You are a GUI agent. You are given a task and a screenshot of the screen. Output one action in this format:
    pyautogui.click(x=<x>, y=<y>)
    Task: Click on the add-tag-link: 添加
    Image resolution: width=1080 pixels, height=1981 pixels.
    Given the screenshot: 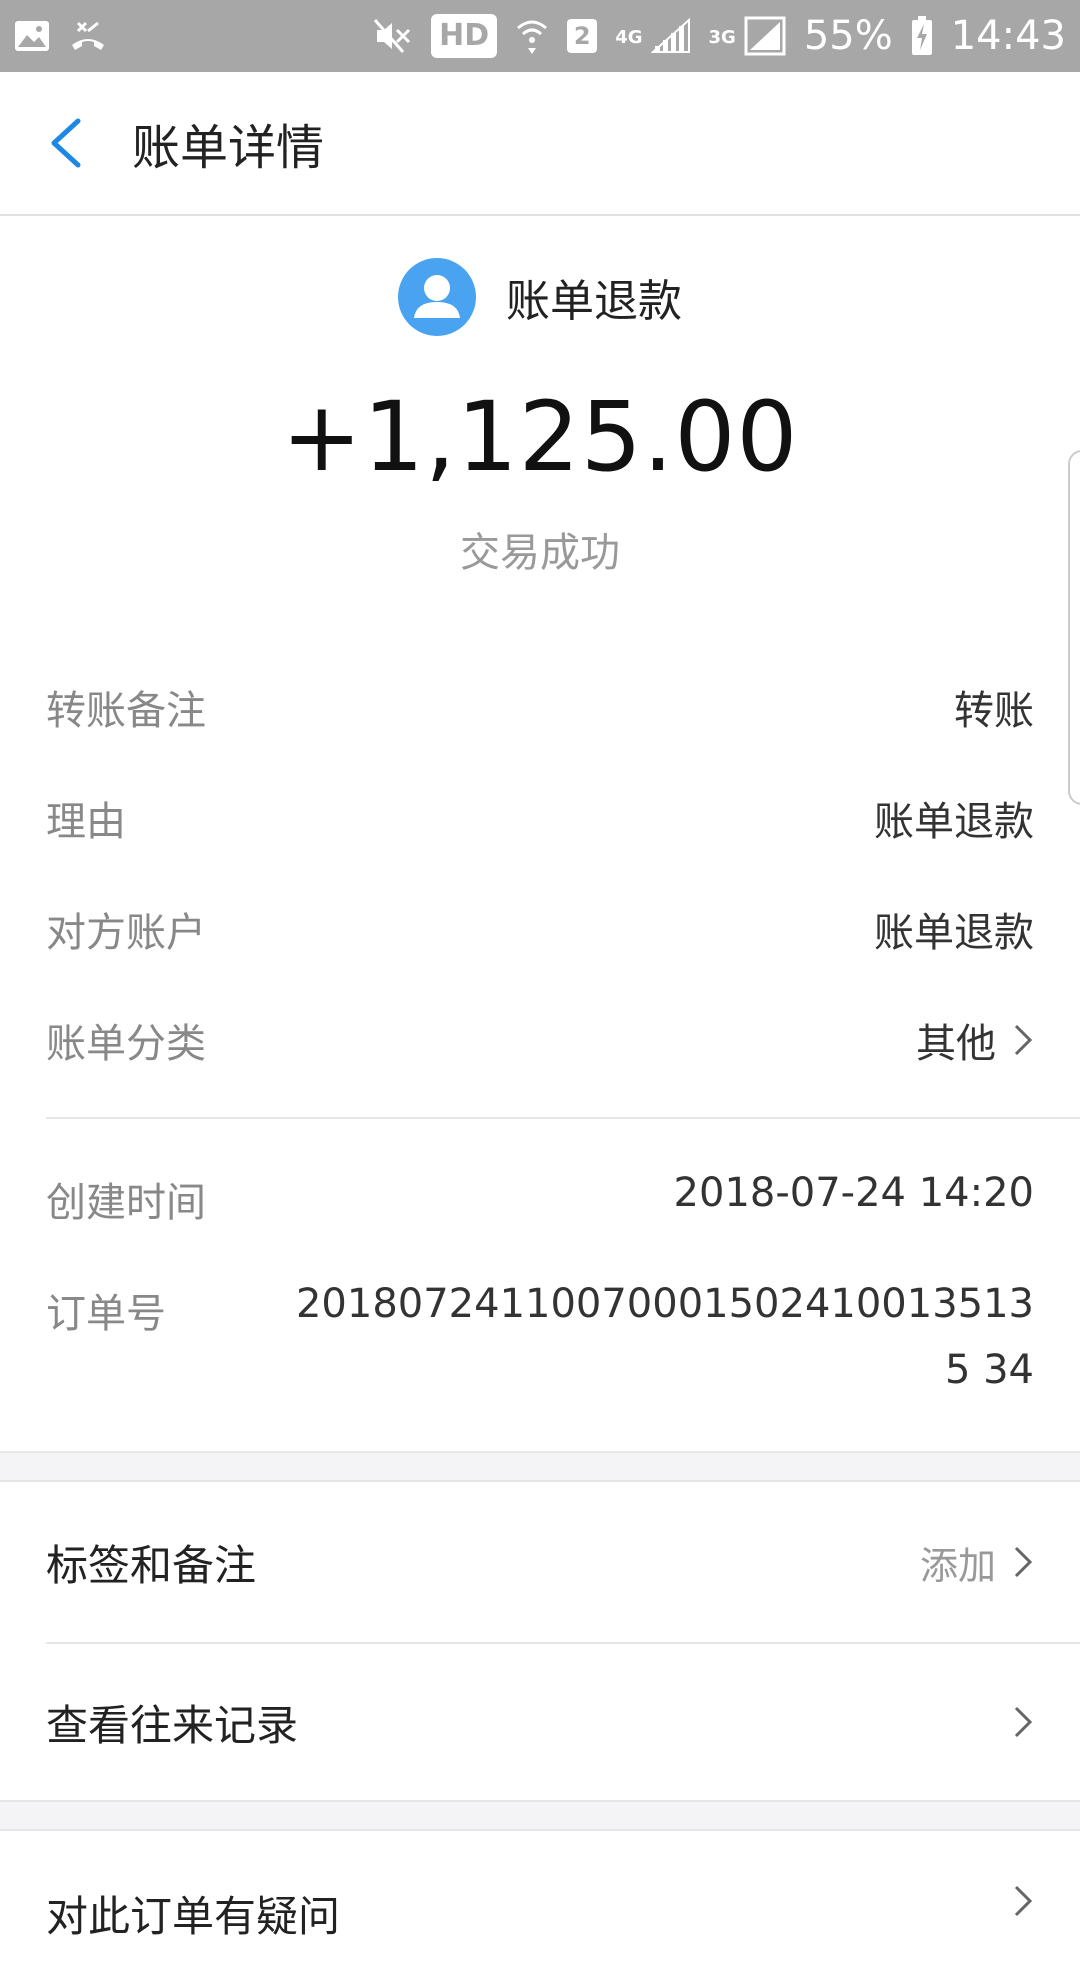 What is the action you would take?
    pyautogui.click(x=977, y=1562)
    